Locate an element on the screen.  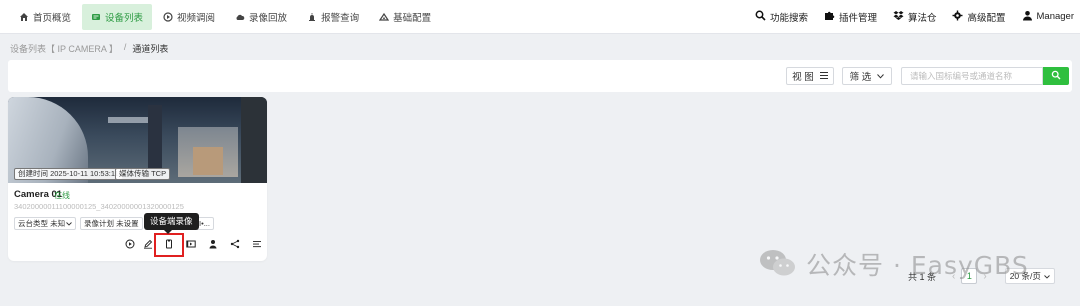
alarm-icon is located at coordinates (312, 17).